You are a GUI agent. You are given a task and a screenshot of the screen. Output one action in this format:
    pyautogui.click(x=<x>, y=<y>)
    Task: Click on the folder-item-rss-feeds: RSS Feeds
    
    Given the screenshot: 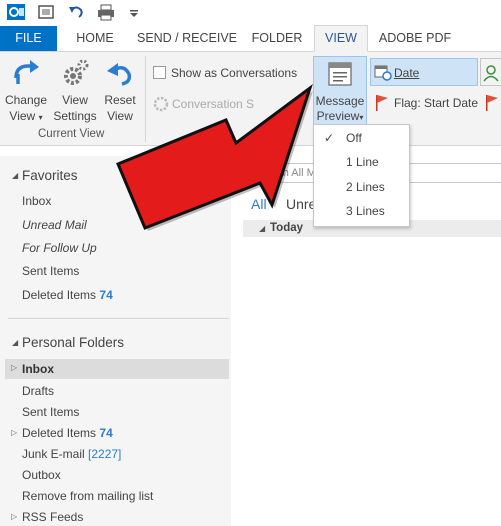 What is the action you would take?
    pyautogui.click(x=52, y=517)
    